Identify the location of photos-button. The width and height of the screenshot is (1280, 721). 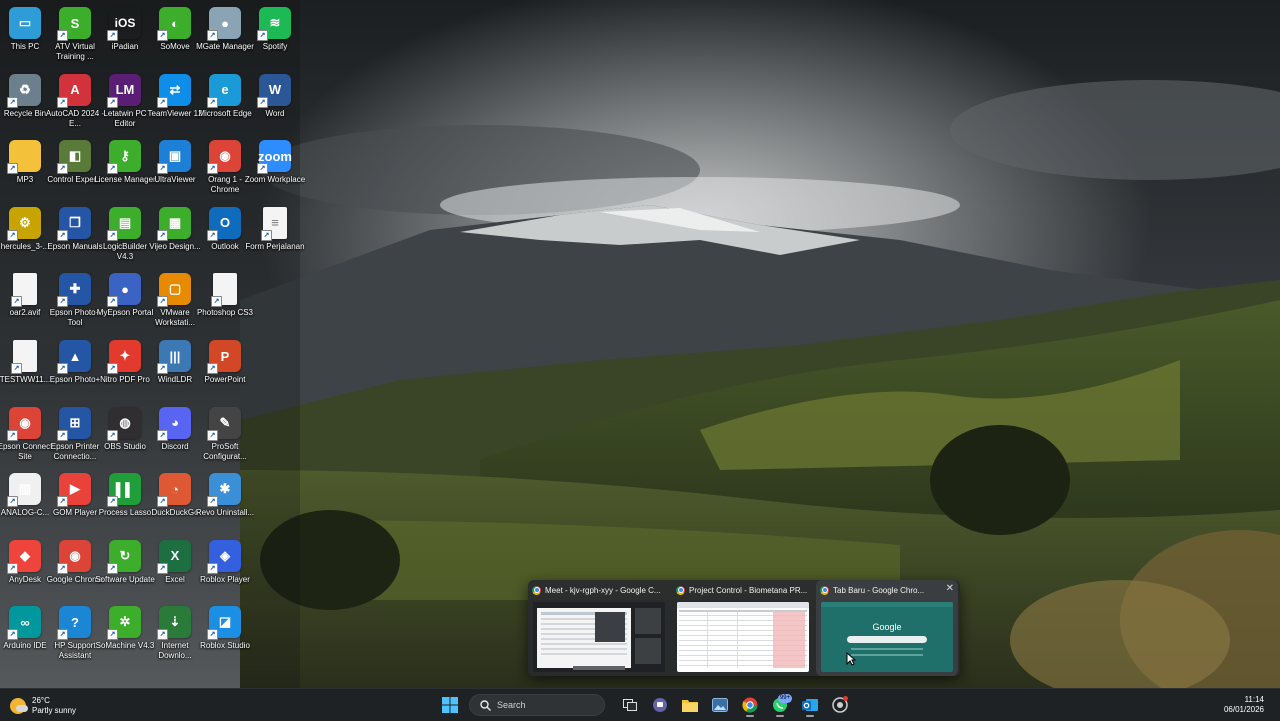
(720, 705).